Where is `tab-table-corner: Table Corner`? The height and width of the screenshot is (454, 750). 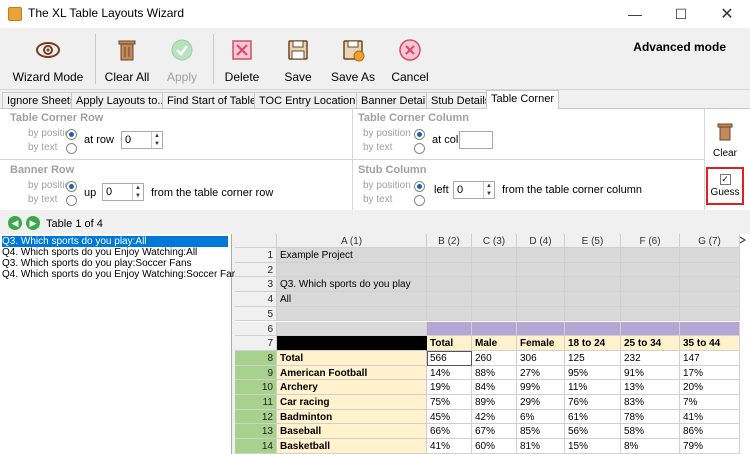
tab-table-corner: Table Corner is located at coordinates (522, 99).